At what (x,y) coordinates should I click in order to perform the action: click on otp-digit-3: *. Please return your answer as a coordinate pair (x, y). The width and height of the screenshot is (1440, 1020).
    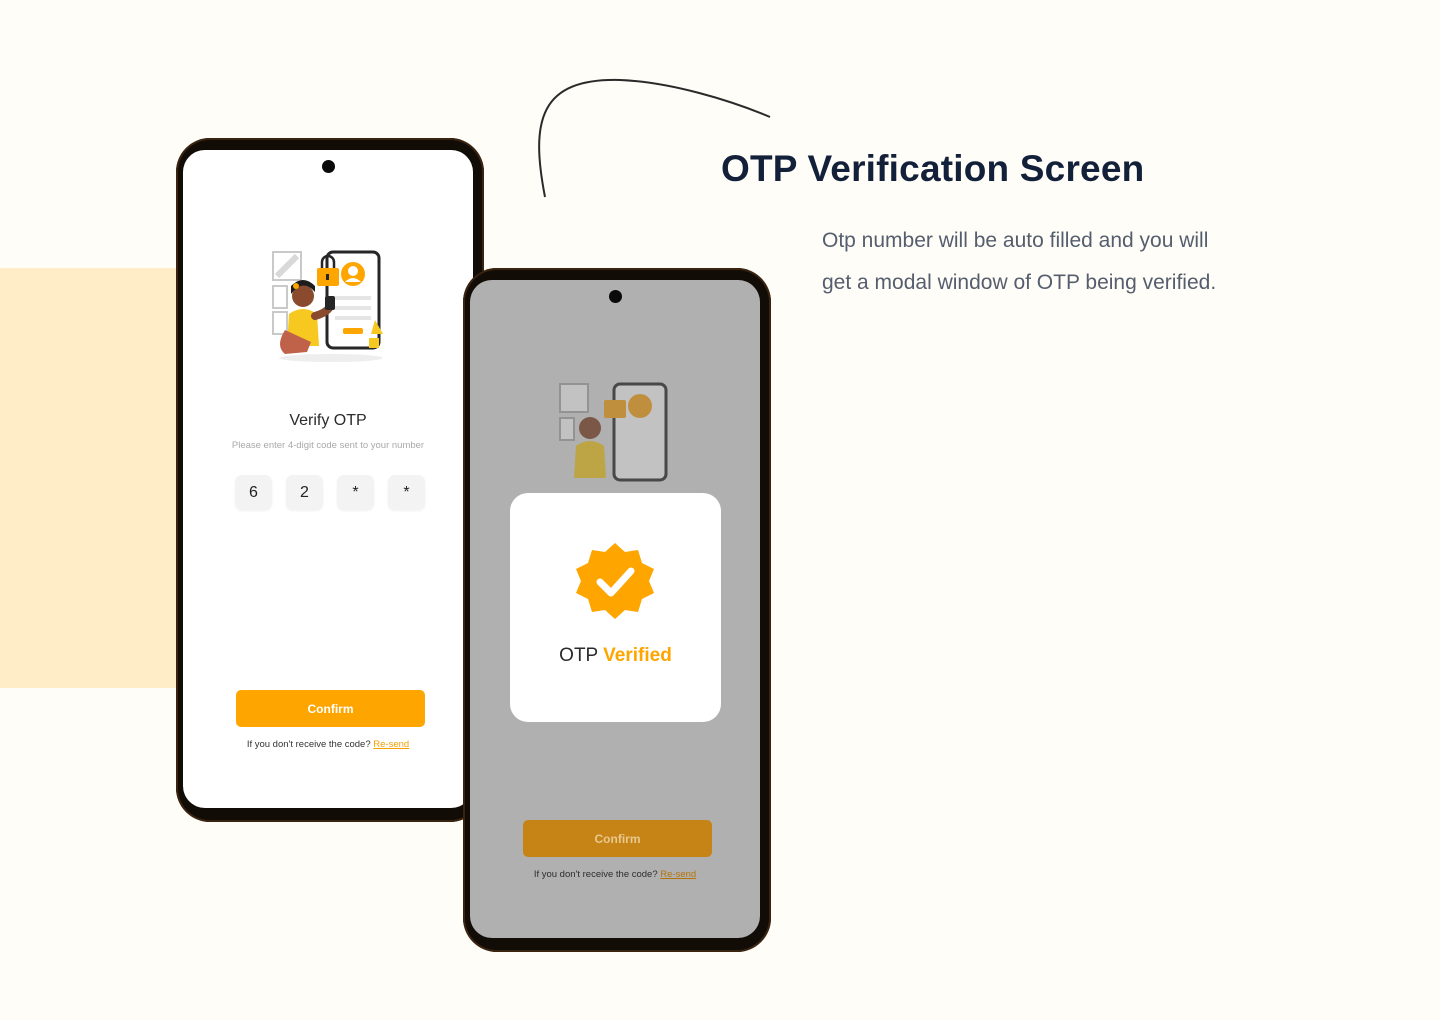
    Looking at the image, I should click on (355, 492).